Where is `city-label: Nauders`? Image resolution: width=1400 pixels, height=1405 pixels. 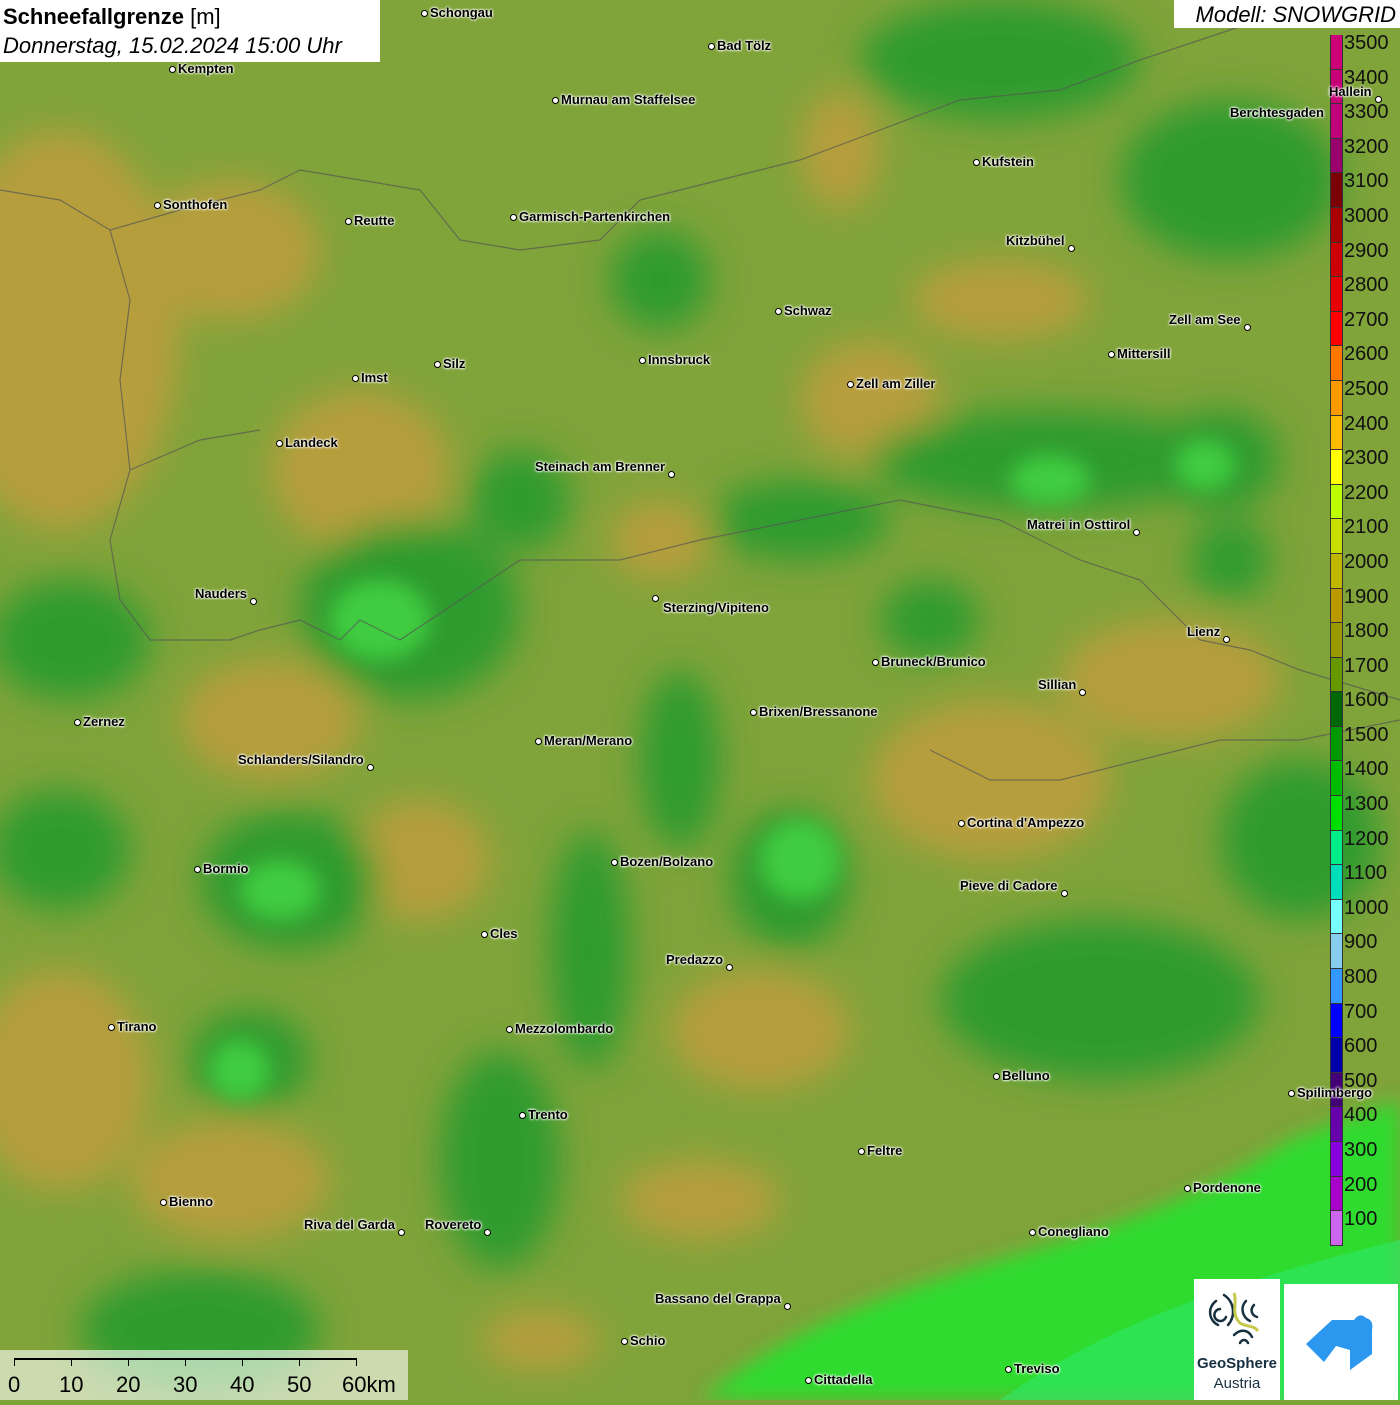
city-label: Nauders is located at coordinates (221, 593).